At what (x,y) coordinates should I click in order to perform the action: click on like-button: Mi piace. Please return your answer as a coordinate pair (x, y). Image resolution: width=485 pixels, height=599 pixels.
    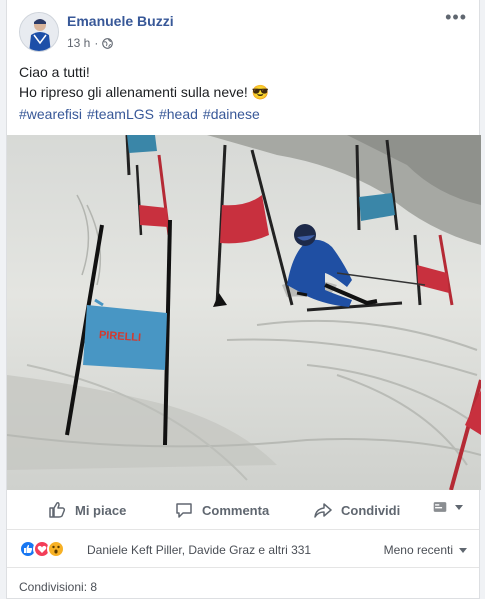
    Looking at the image, I should click on (86, 510).